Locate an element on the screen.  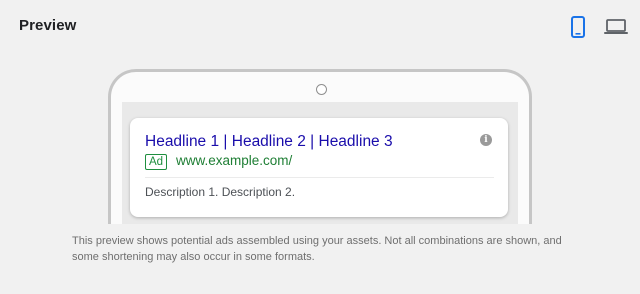
ad-badge: Ad is located at coordinates (156, 162).